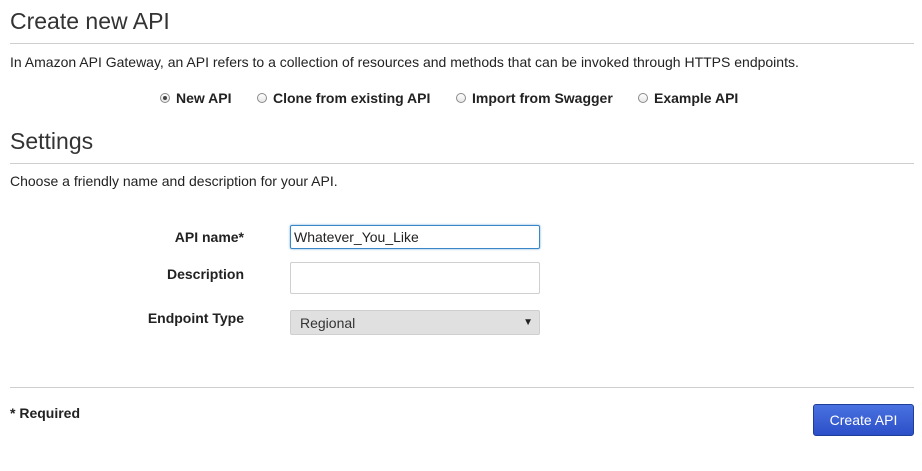  I want to click on endpoint-type-value: Regional, so click(328, 322).